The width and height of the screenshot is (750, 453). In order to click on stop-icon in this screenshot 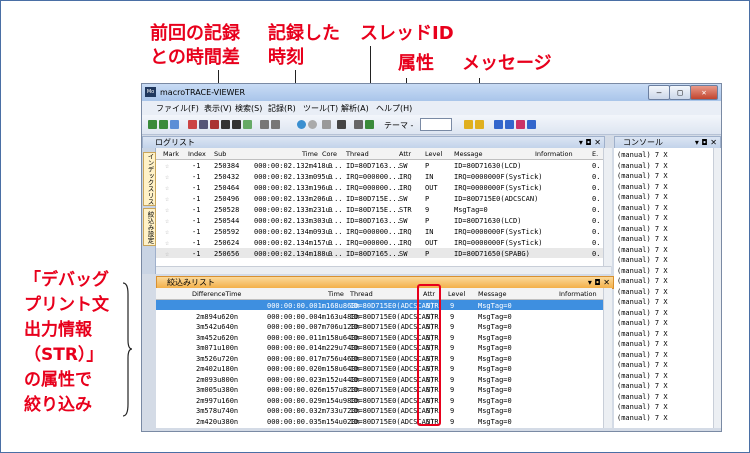, I will do `click(236, 124)`.